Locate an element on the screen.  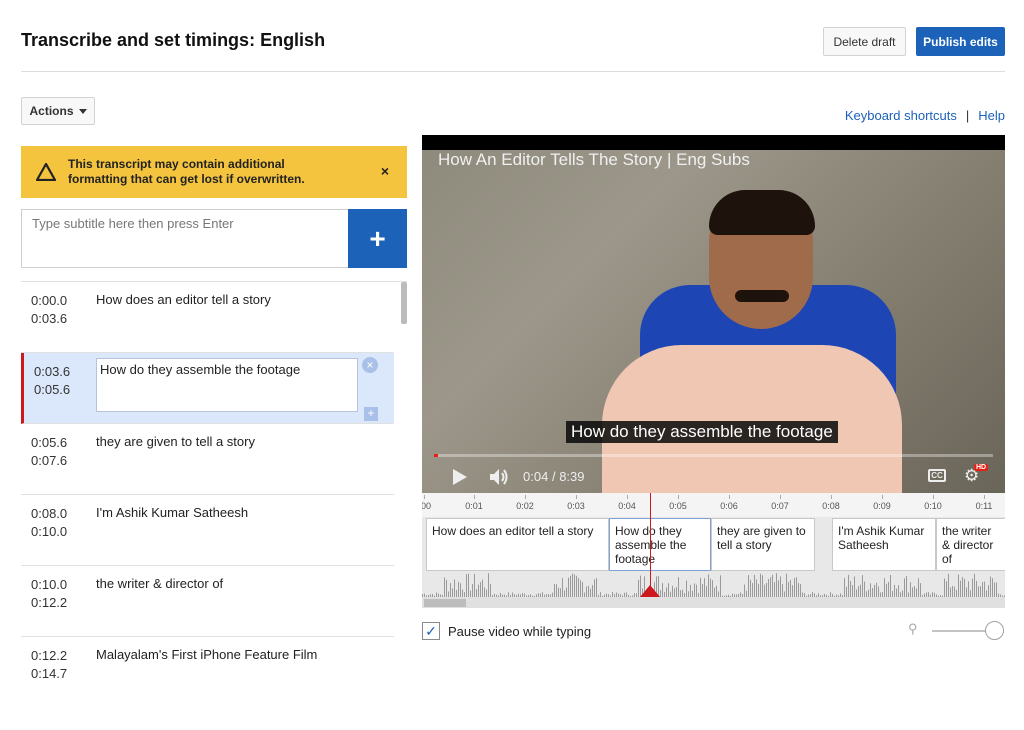
subtitle-input: Type subtitle here then press Enter is located at coordinates (185, 238).